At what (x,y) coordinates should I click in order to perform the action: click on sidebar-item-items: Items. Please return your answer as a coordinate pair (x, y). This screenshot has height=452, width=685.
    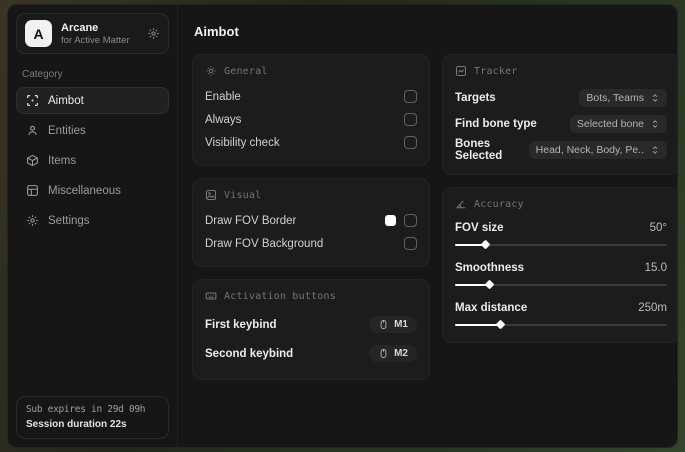
    Looking at the image, I should click on (92, 160).